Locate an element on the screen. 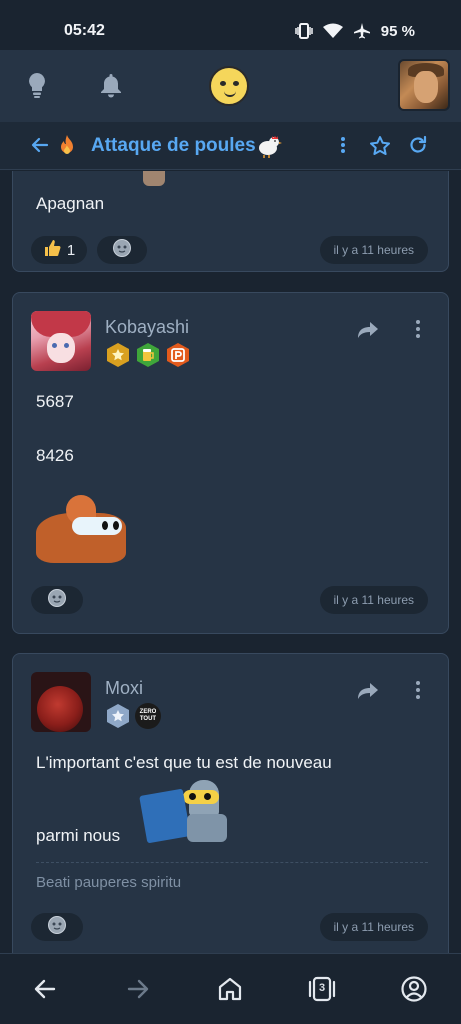 This screenshot has height=1024, width=461. zero-tout-badge: ZERO TOUT is located at coordinates (148, 716).